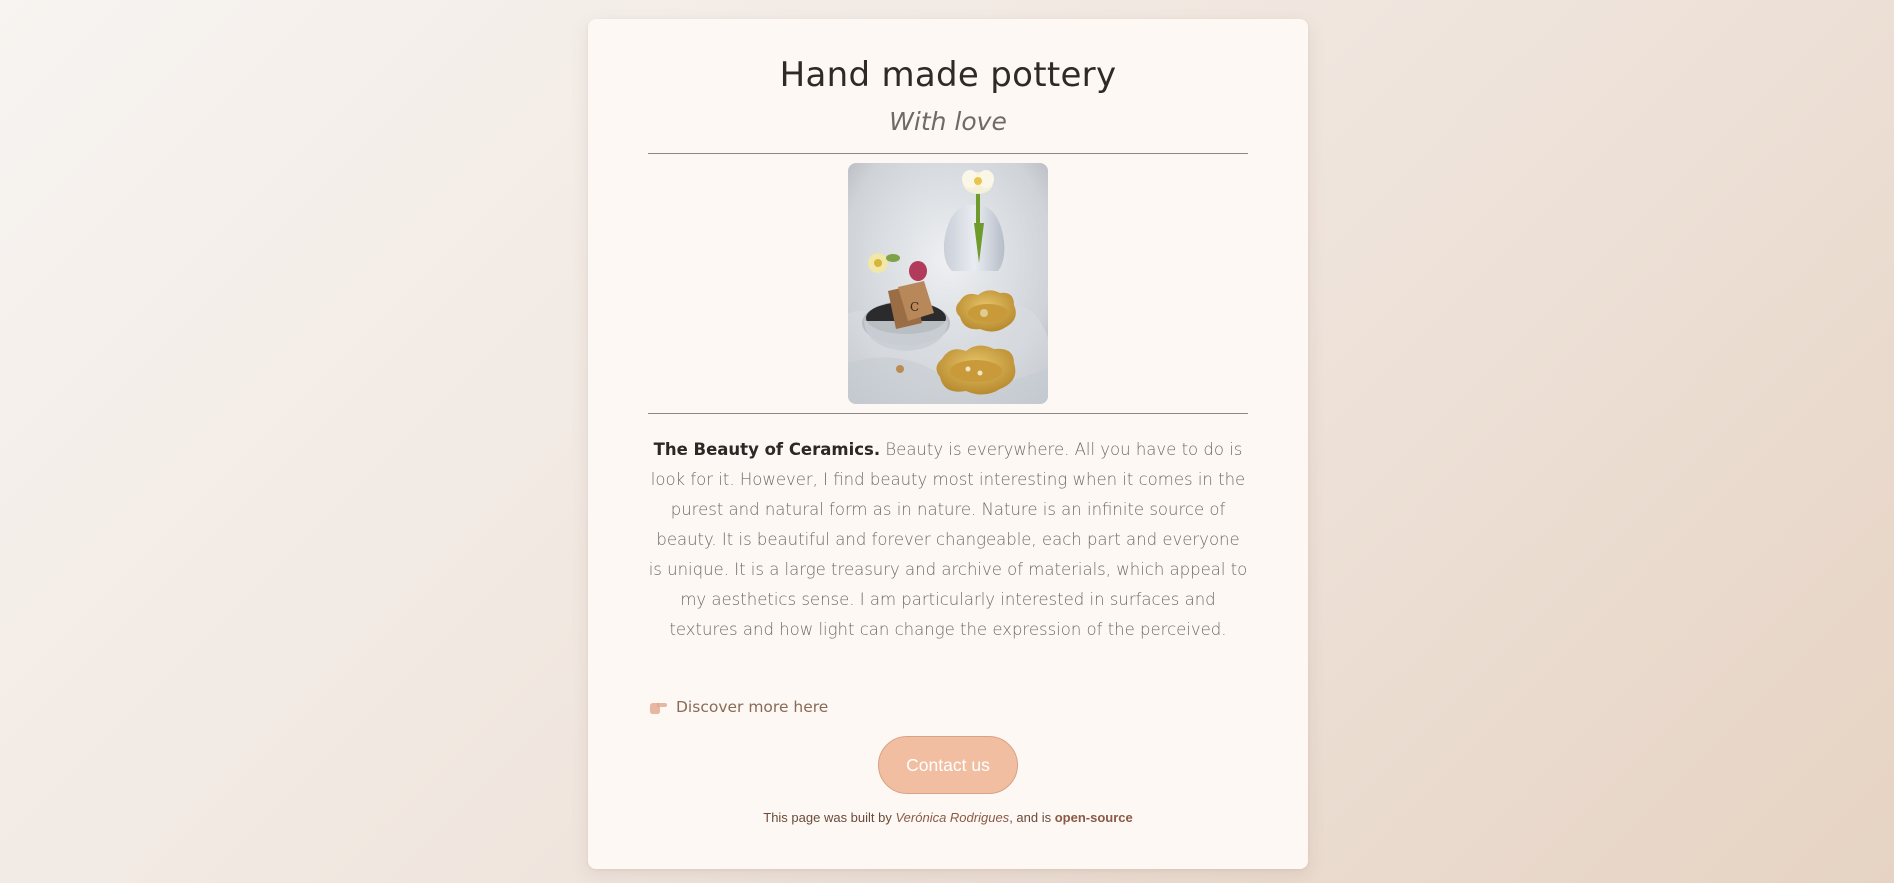 Image resolution: width=1894 pixels, height=883 pixels. What do you see at coordinates (914, 307) in the screenshot?
I see `svg-text: C` at bounding box center [914, 307].